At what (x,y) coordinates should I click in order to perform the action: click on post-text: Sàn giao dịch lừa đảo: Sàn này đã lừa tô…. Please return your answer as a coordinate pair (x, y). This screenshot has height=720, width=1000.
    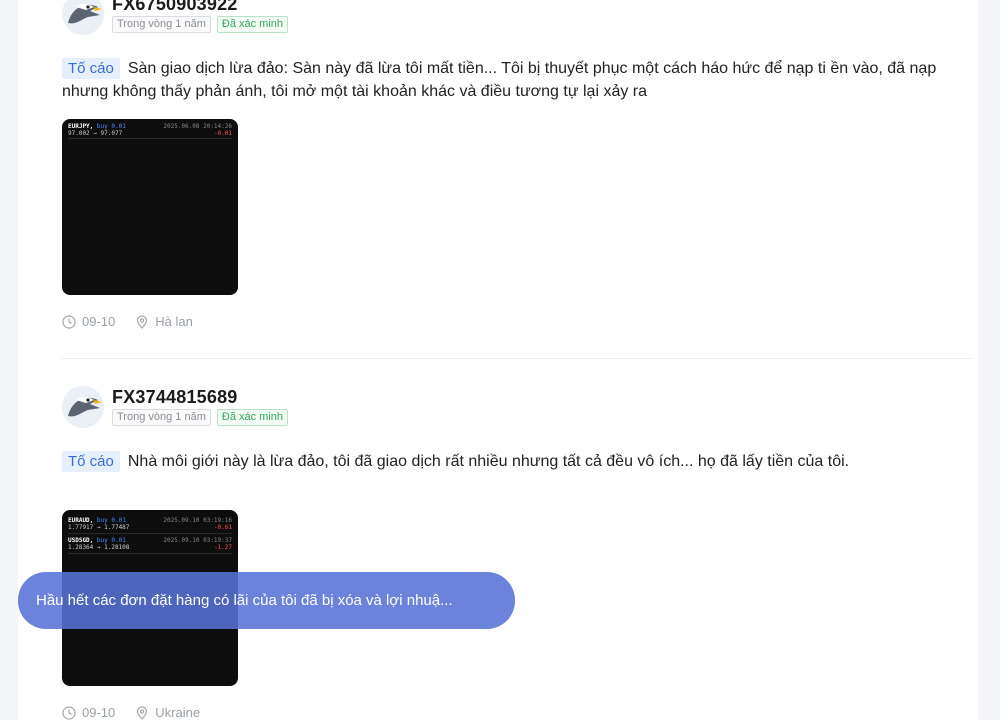
    Looking at the image, I should click on (499, 80).